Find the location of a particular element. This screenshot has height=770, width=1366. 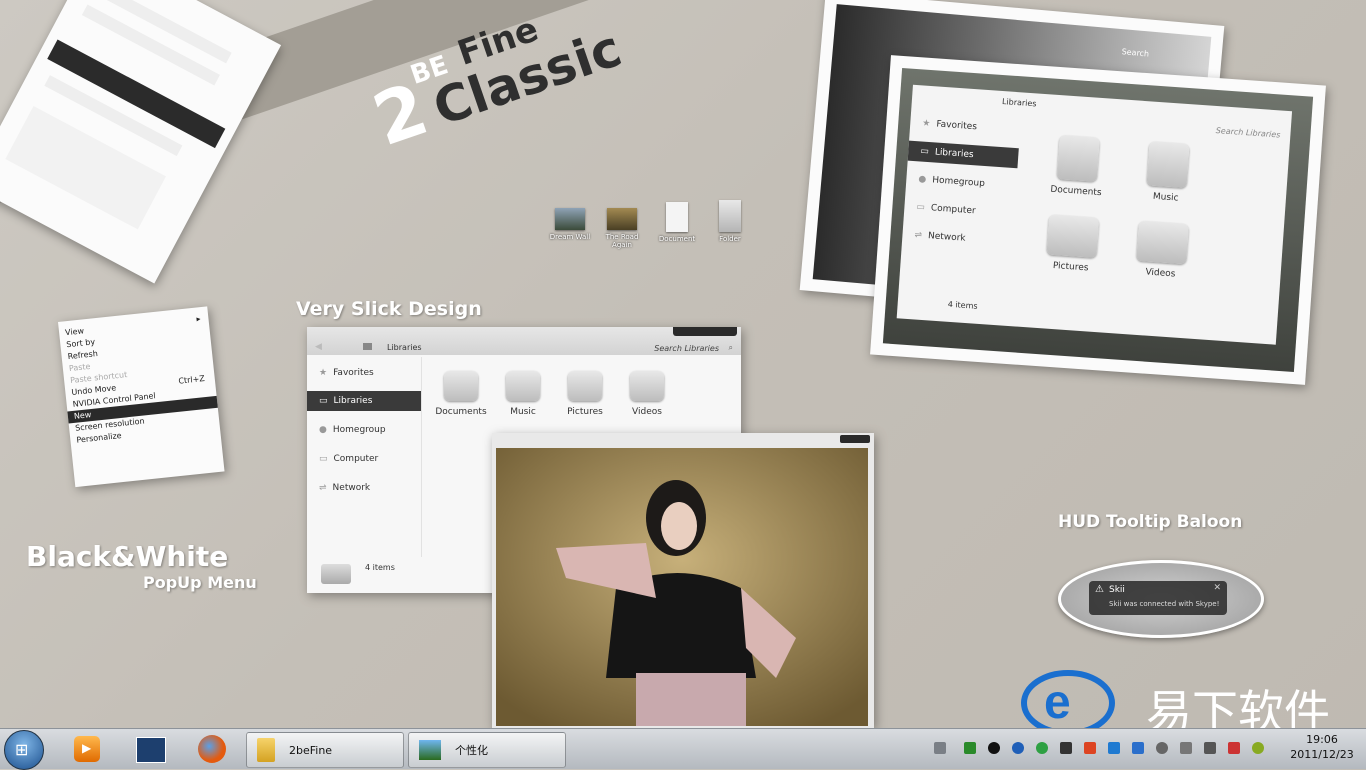

antenna-icon is located at coordinates (1066, 748).